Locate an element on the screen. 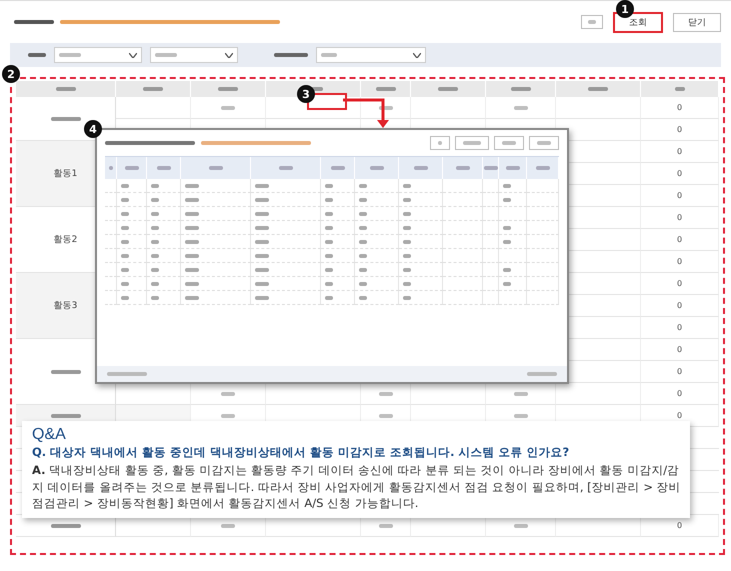 This screenshot has width=731, height=571. toolbar-button: 닫기 is located at coordinates (697, 22).